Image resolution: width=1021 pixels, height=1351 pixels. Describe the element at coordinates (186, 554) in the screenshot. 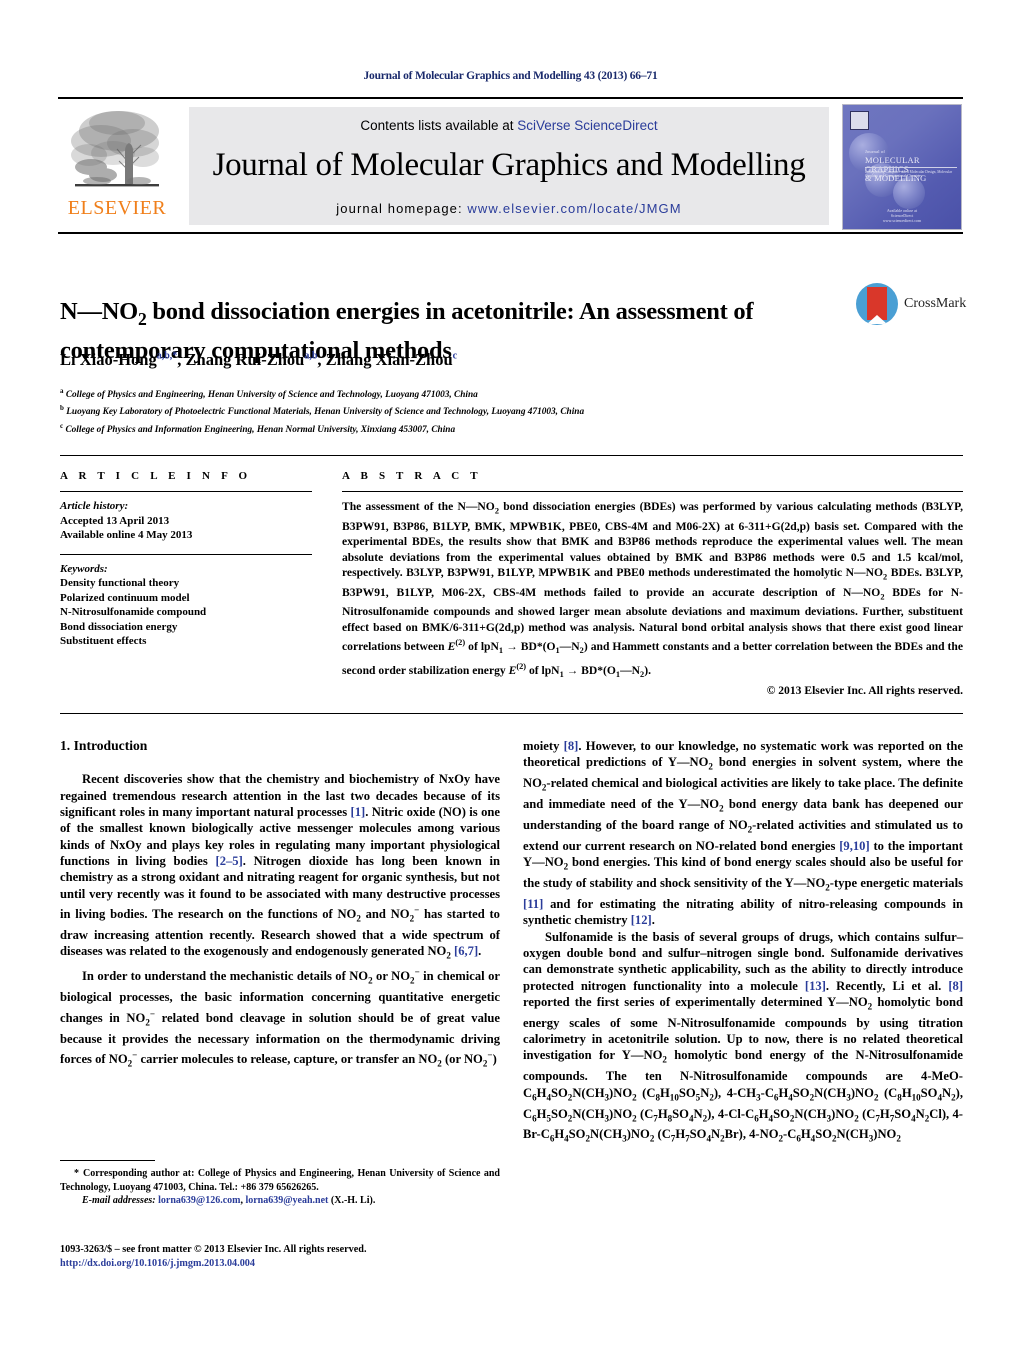

I see `keywords-rule` at that location.